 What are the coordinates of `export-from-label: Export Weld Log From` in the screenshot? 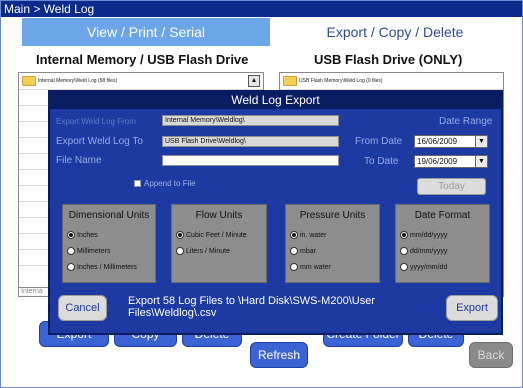 It's located at (96, 121).